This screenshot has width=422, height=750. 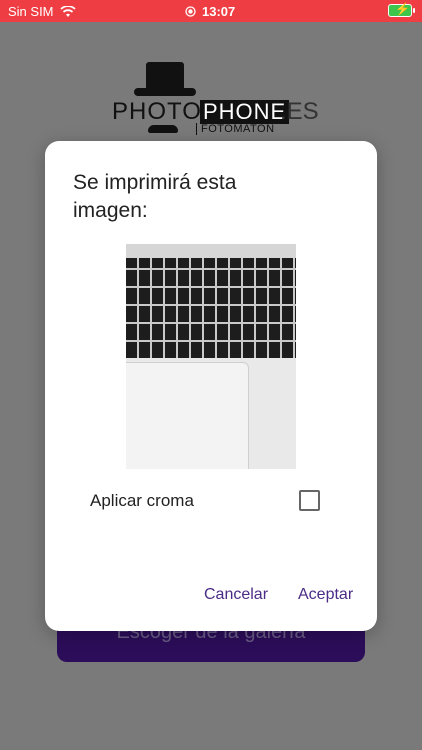 I want to click on status-right: ⚡, so click(x=401, y=9).